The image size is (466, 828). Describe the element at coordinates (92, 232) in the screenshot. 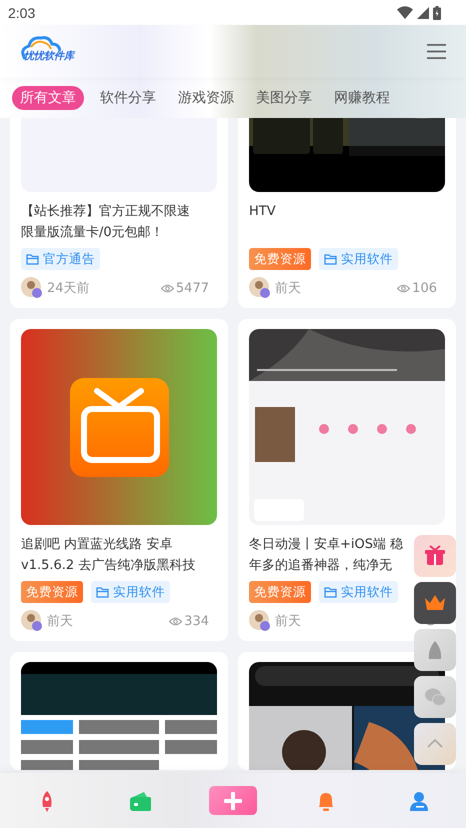

I see `post-title-line: 限量版流量卡/0元包邮！` at that location.